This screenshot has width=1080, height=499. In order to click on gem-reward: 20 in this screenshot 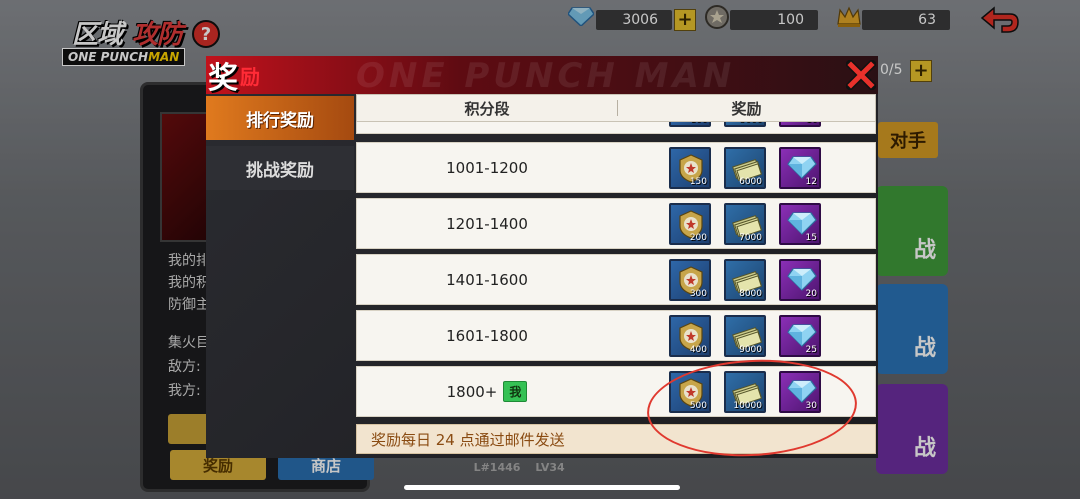, I will do `click(800, 279)`.